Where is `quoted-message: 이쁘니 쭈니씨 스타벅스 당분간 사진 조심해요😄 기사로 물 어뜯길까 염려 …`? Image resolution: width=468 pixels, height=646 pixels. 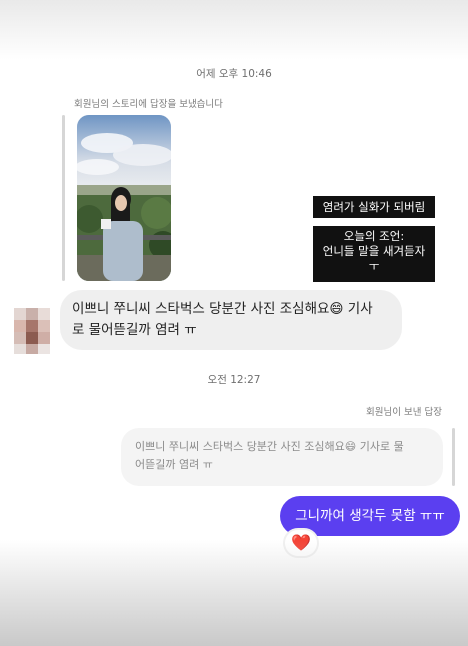
quoted-message: 이쁘니 쭈니씨 스타벅스 당분간 사진 조심해요😄 기사로 물 어뜯길까 염려 … is located at coordinates (282, 457).